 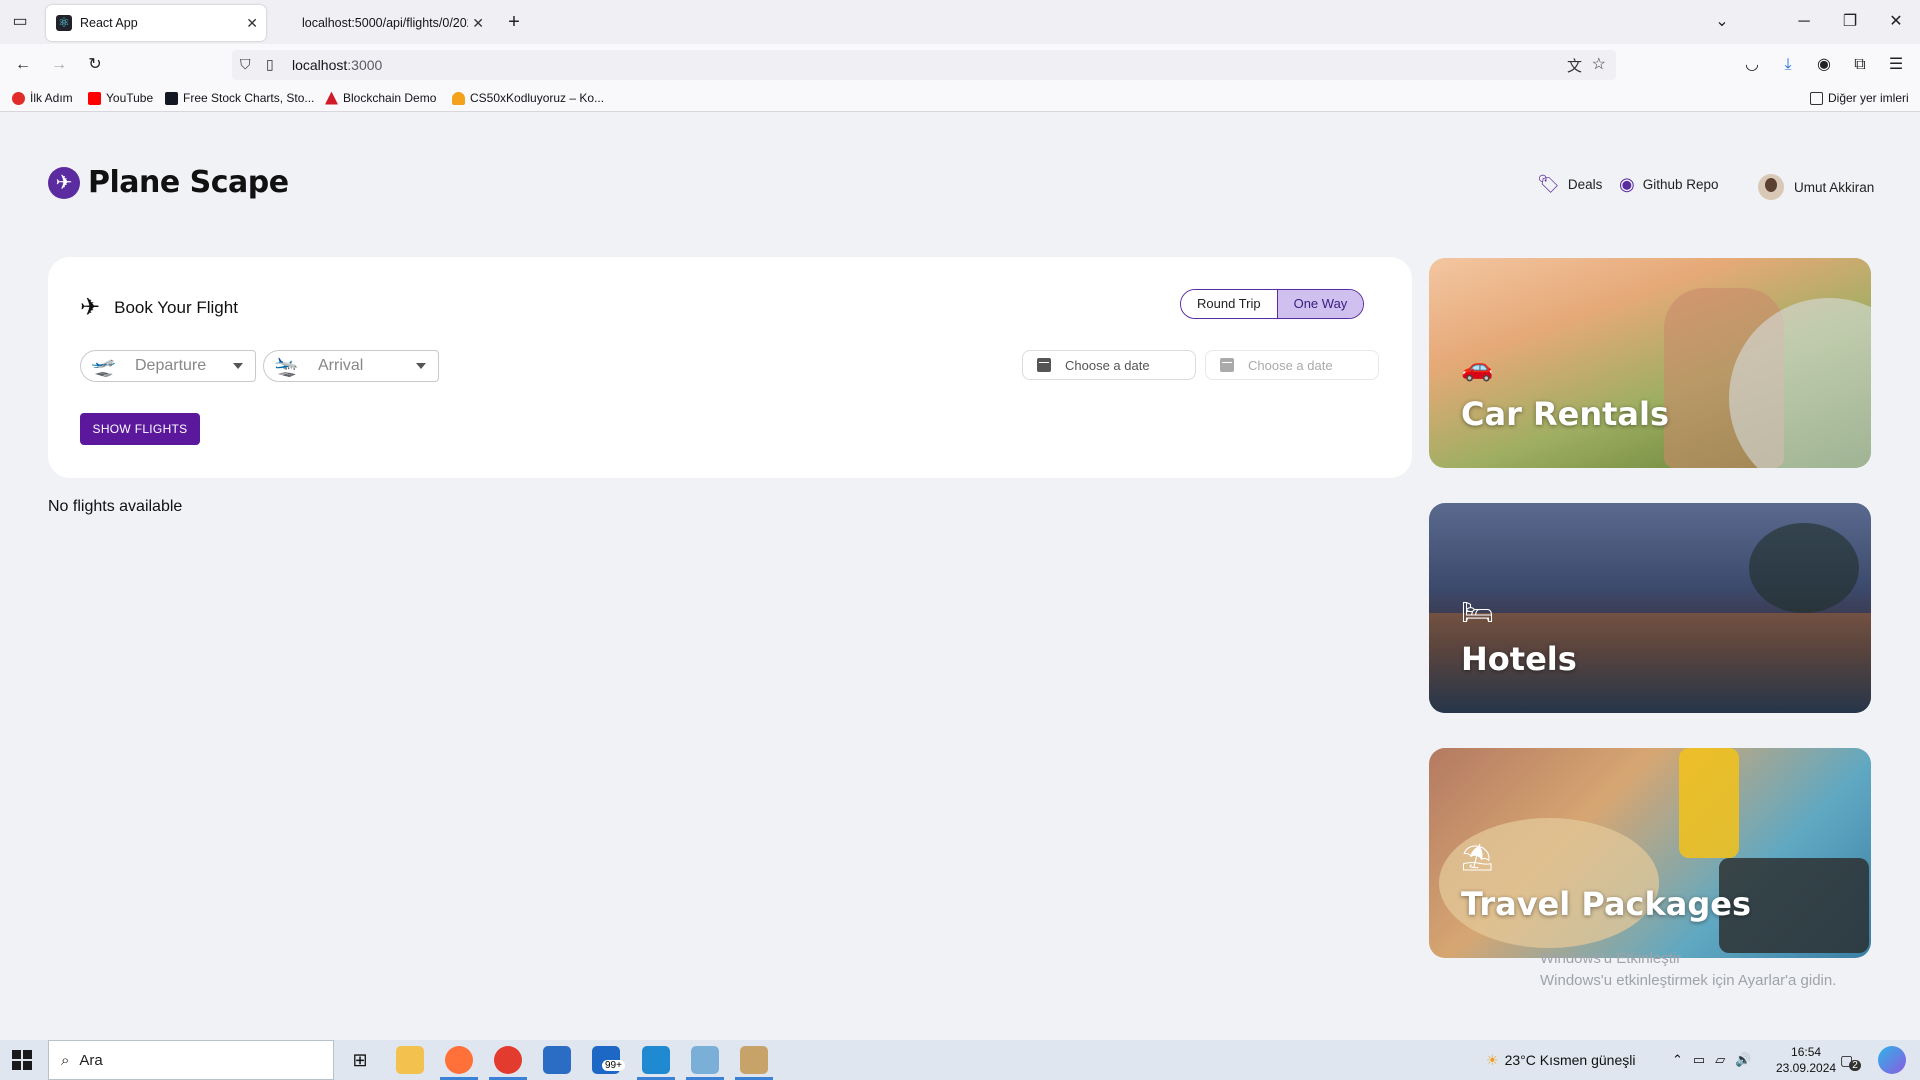 I want to click on tab-api-flights: localhost:5000/api/flights/0/202 ✕, so click(x=392, y=23).